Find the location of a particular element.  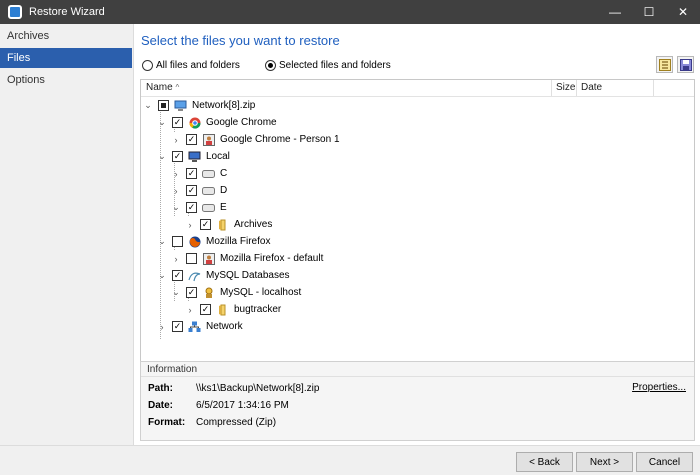

date-label: Date: is located at coordinates (161, 405).